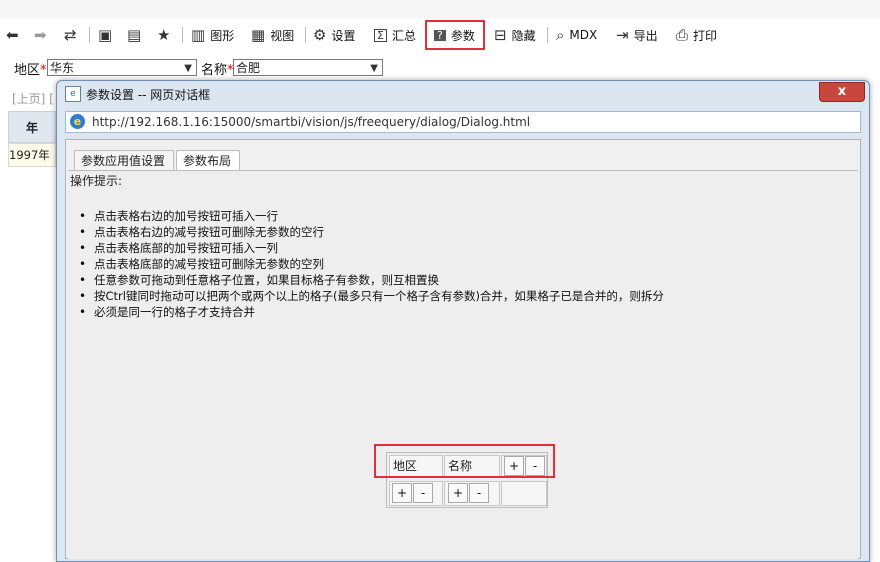  What do you see at coordinates (320, 34) in the screenshot?
I see `gear-icon: ⚙` at bounding box center [320, 34].